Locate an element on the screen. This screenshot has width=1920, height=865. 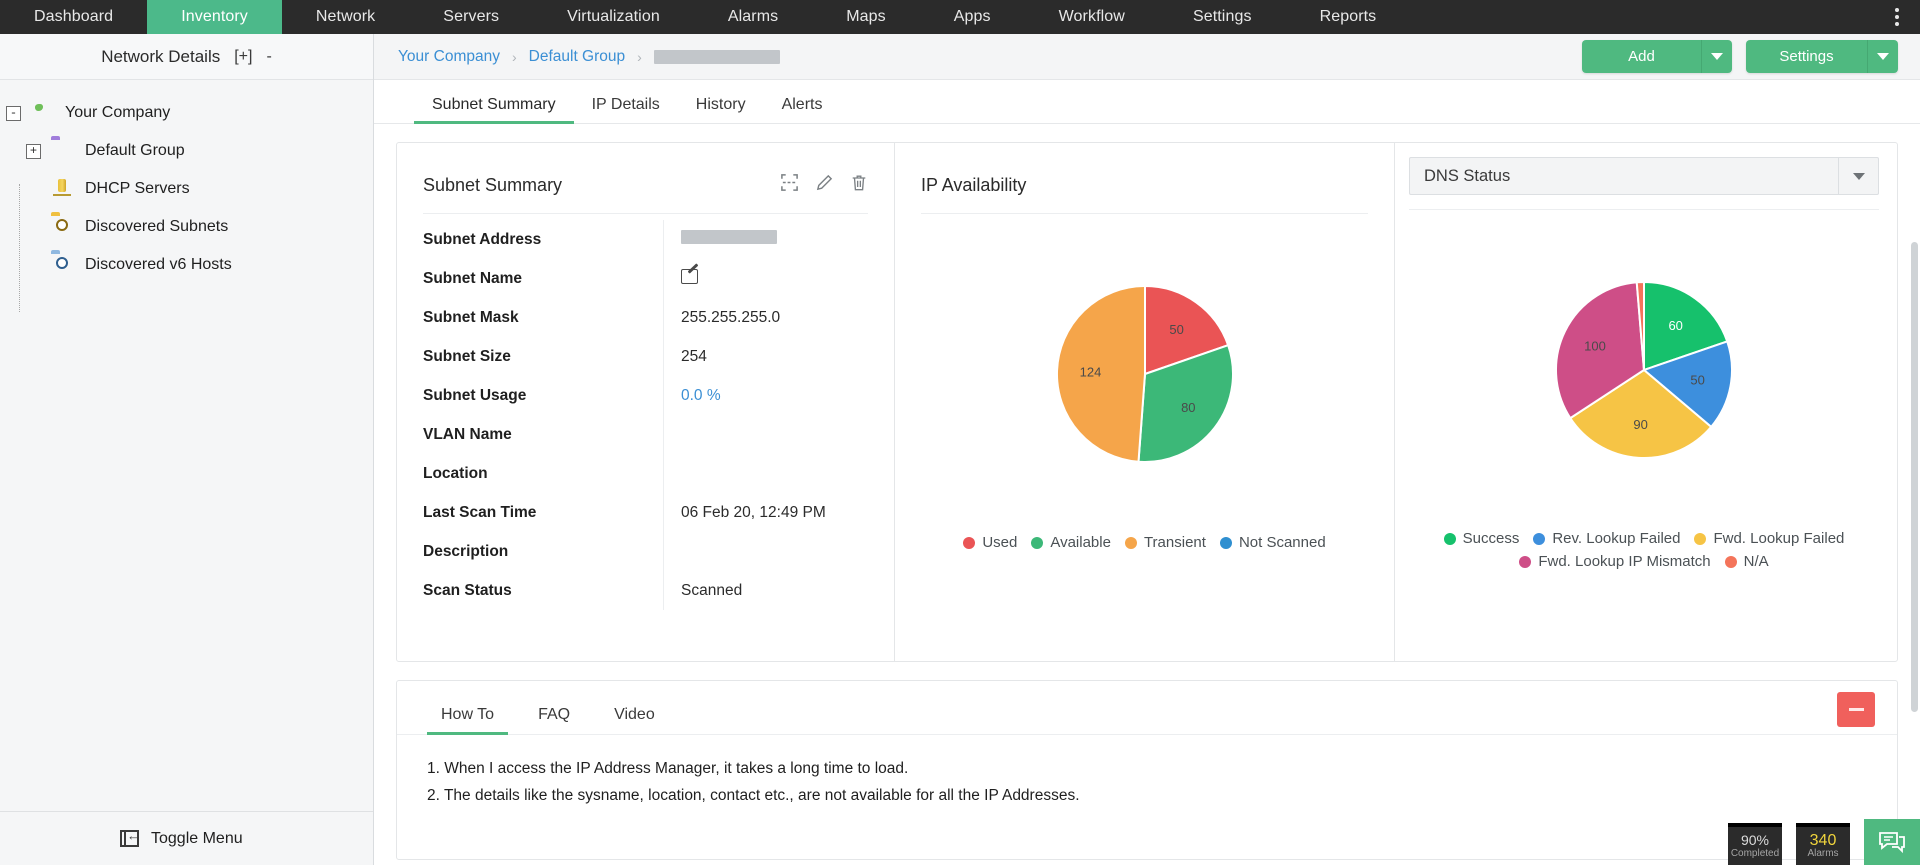
legend-label: Fwd. Lookup Failed is located at coordinates (1779, 538).